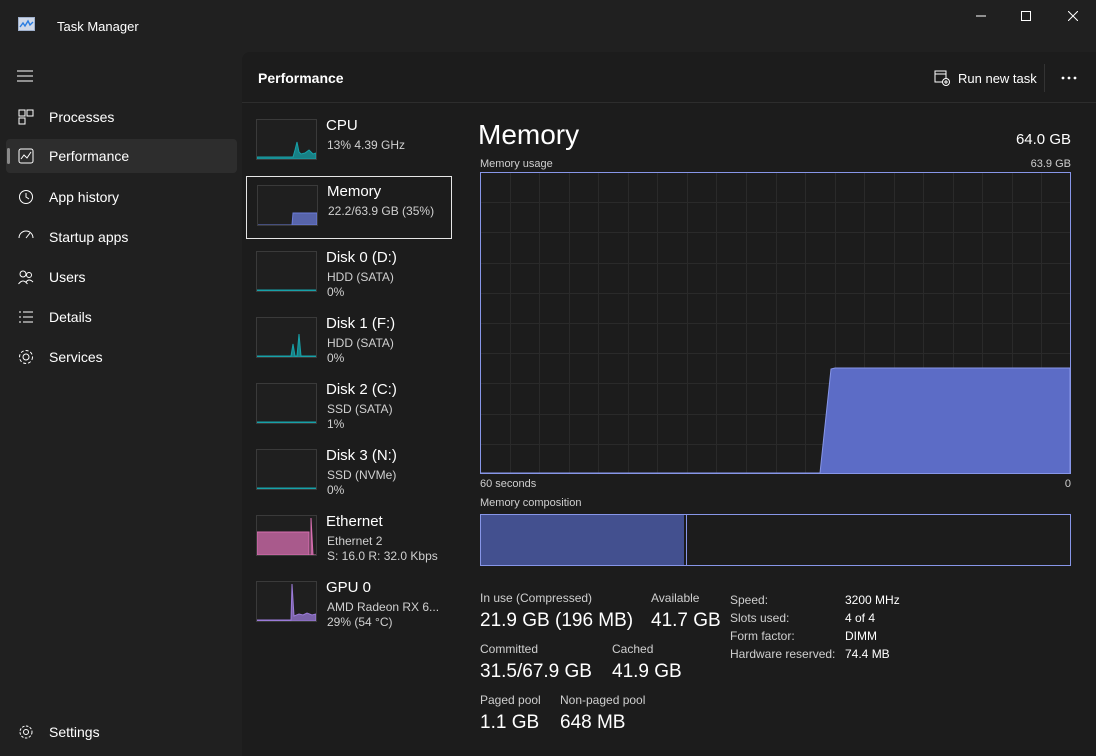  Describe the element at coordinates (1069, 78) in the screenshot. I see `more-options-icon` at that location.